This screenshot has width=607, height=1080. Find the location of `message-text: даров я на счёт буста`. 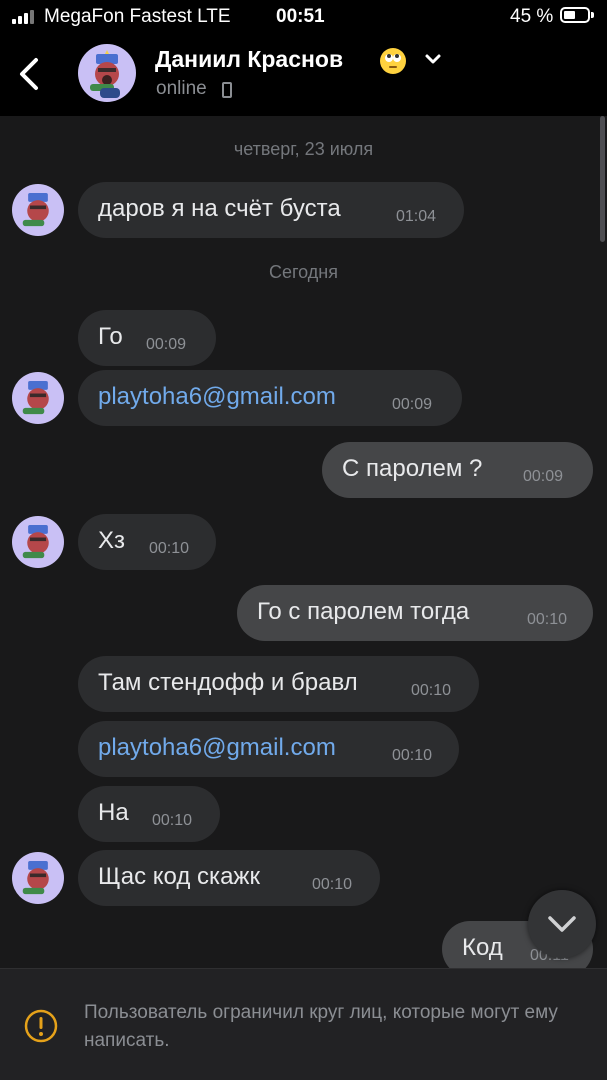

message-text: даров я на счёт буста is located at coordinates (219, 208).